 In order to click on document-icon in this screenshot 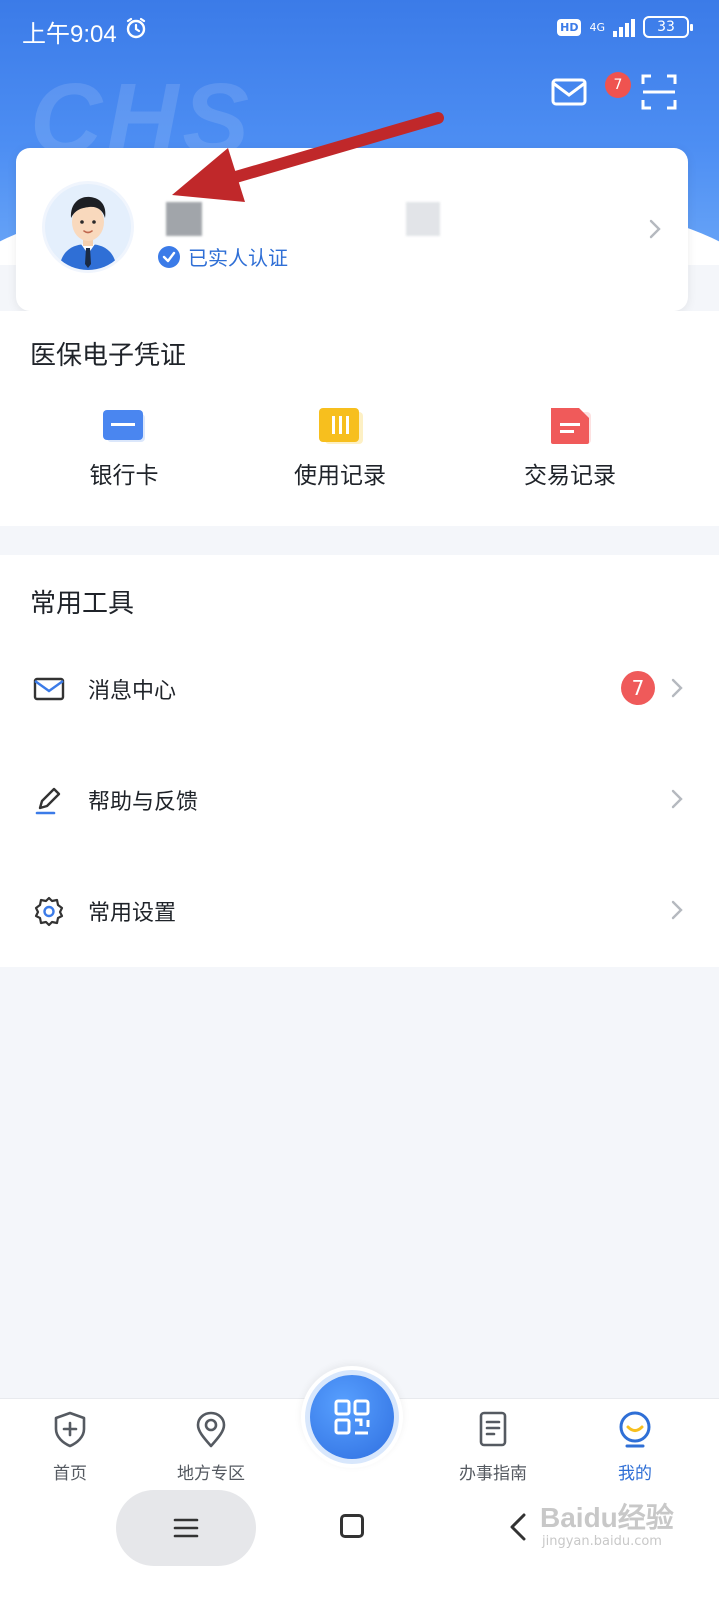, I will do `click(493, 1429)`.